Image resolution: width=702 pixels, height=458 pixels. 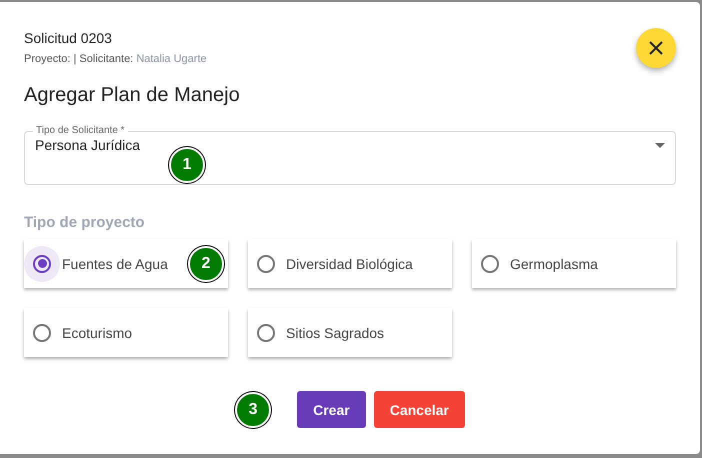 What do you see at coordinates (419, 409) in the screenshot?
I see `cancel-button: Cancelar` at bounding box center [419, 409].